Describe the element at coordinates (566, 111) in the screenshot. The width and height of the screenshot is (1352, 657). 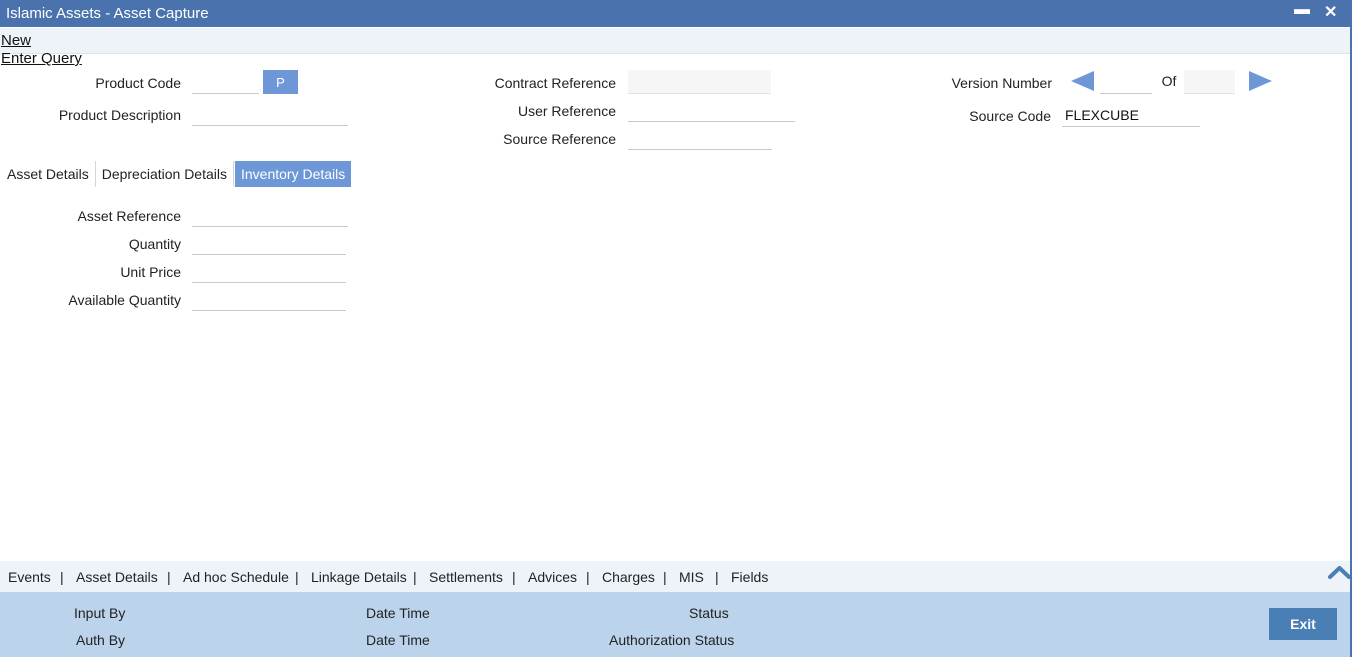
I see `user-reference-label: User Reference` at that location.